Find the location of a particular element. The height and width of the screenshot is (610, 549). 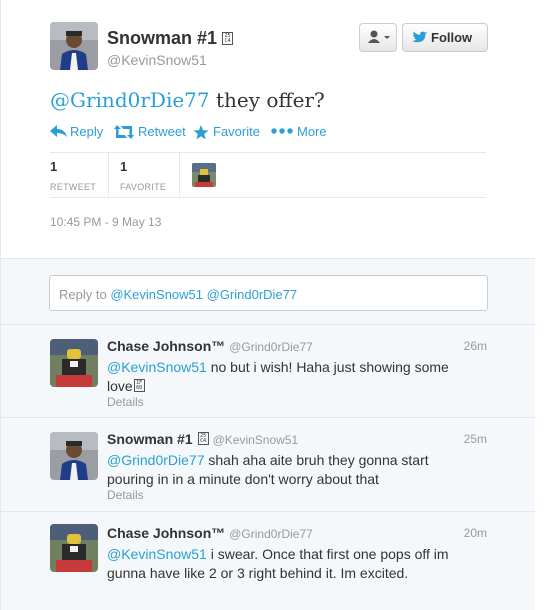

reply-time: 26m is located at coordinates (475, 346).